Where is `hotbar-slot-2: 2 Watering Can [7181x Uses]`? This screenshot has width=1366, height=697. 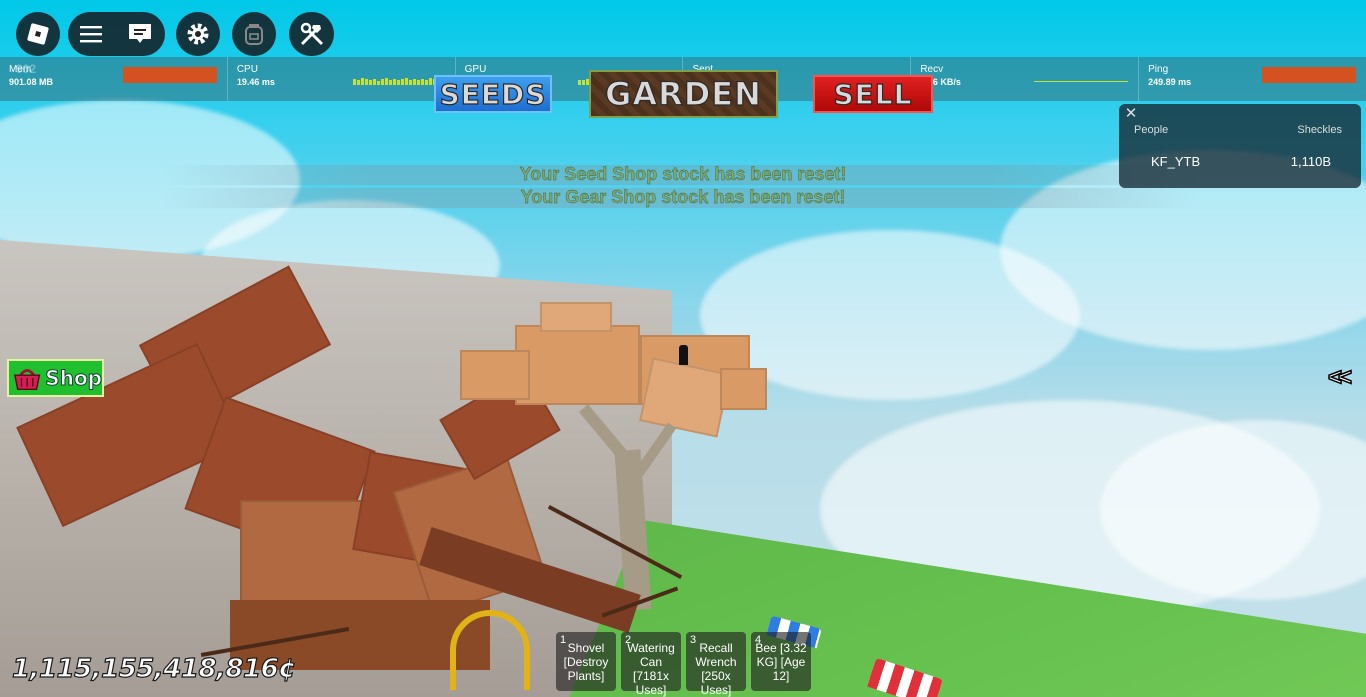 hotbar-slot-2: 2 Watering Can [7181x Uses] is located at coordinates (651, 664).